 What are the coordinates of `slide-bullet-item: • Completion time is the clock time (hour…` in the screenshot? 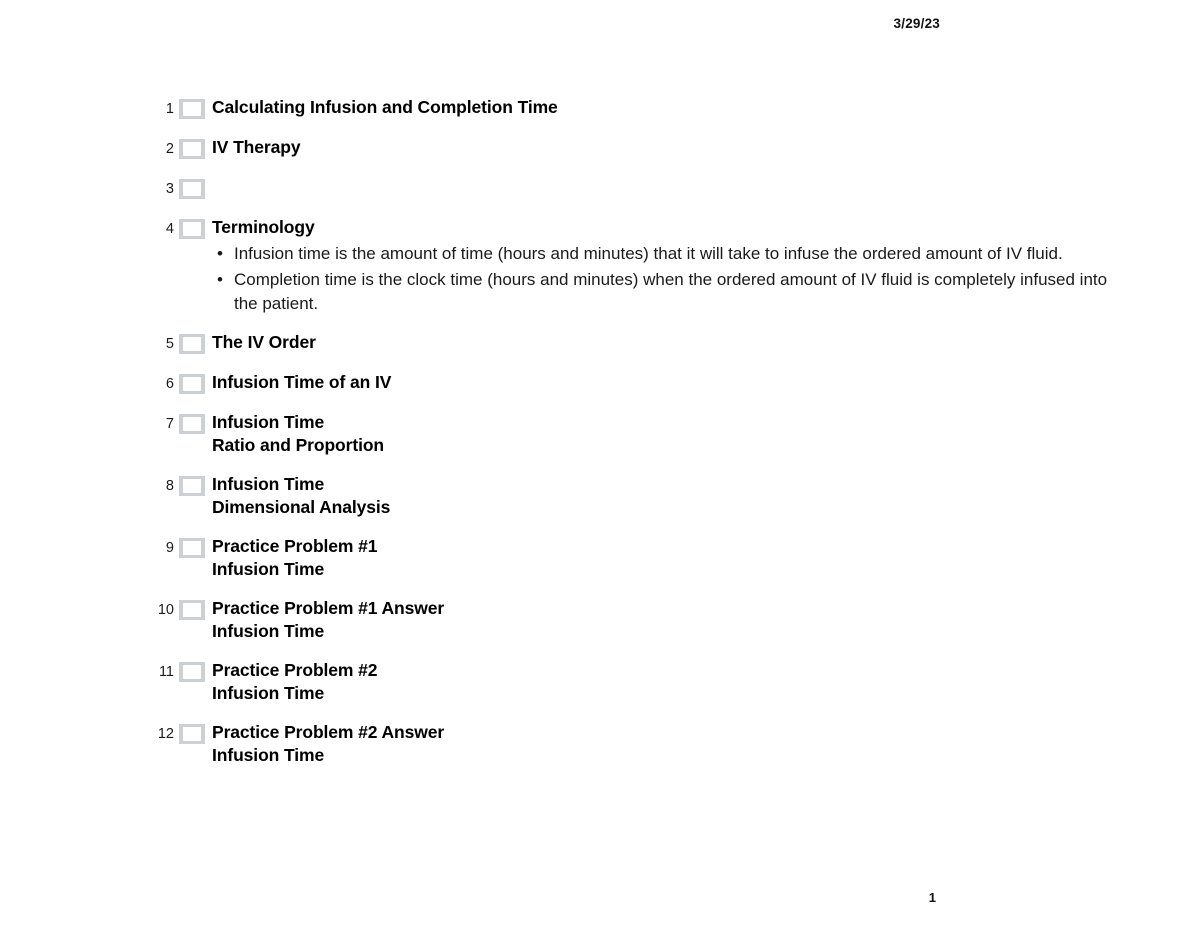 It's located at (661, 292).